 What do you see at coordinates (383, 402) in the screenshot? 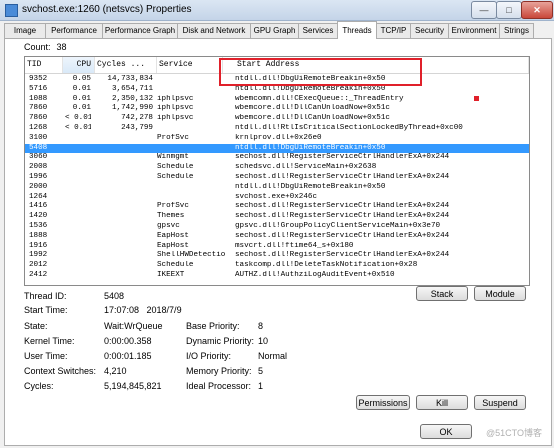
I see `permissions-button: Permissions` at bounding box center [383, 402].